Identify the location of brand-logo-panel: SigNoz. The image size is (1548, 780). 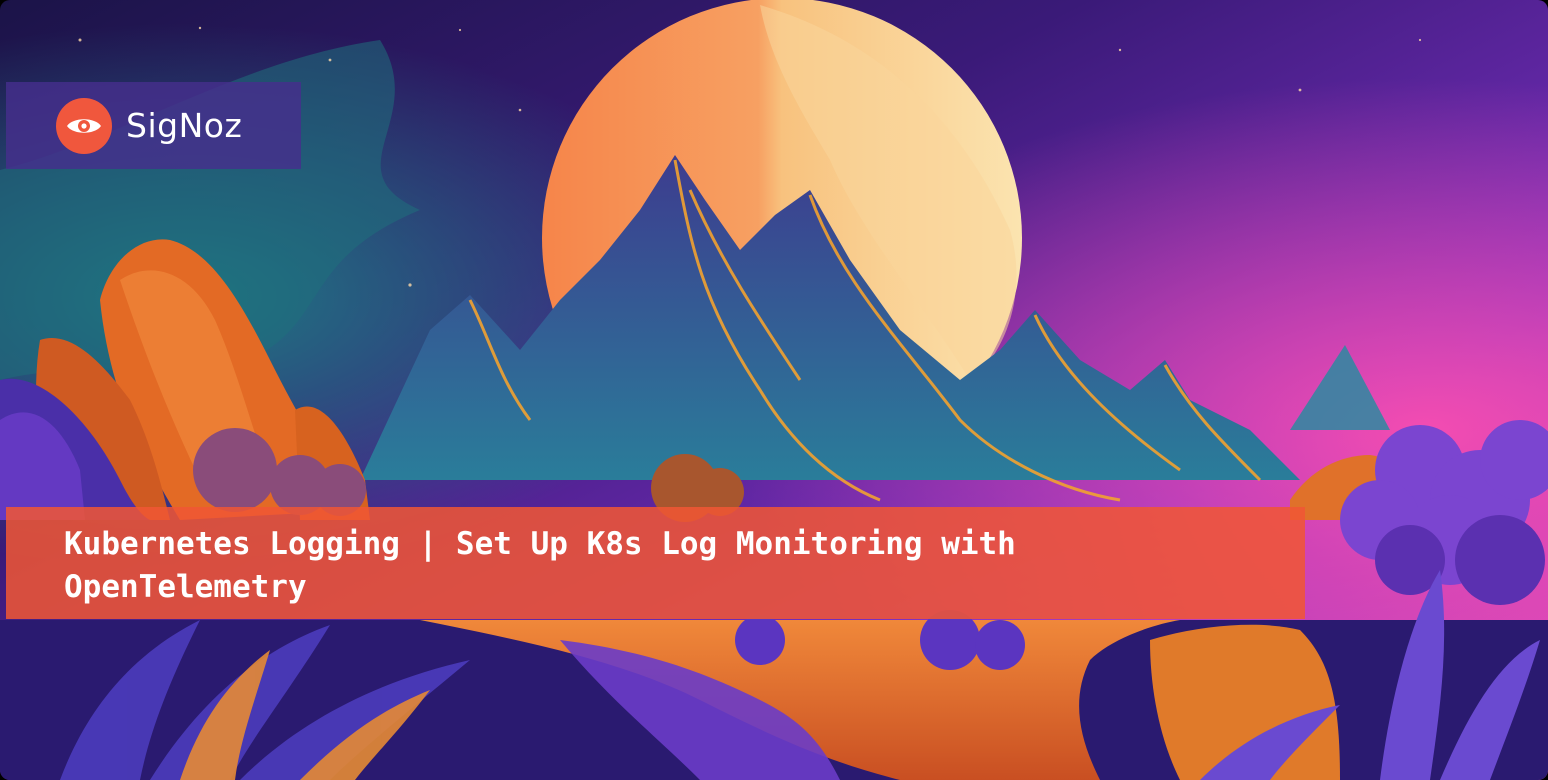
(153, 125).